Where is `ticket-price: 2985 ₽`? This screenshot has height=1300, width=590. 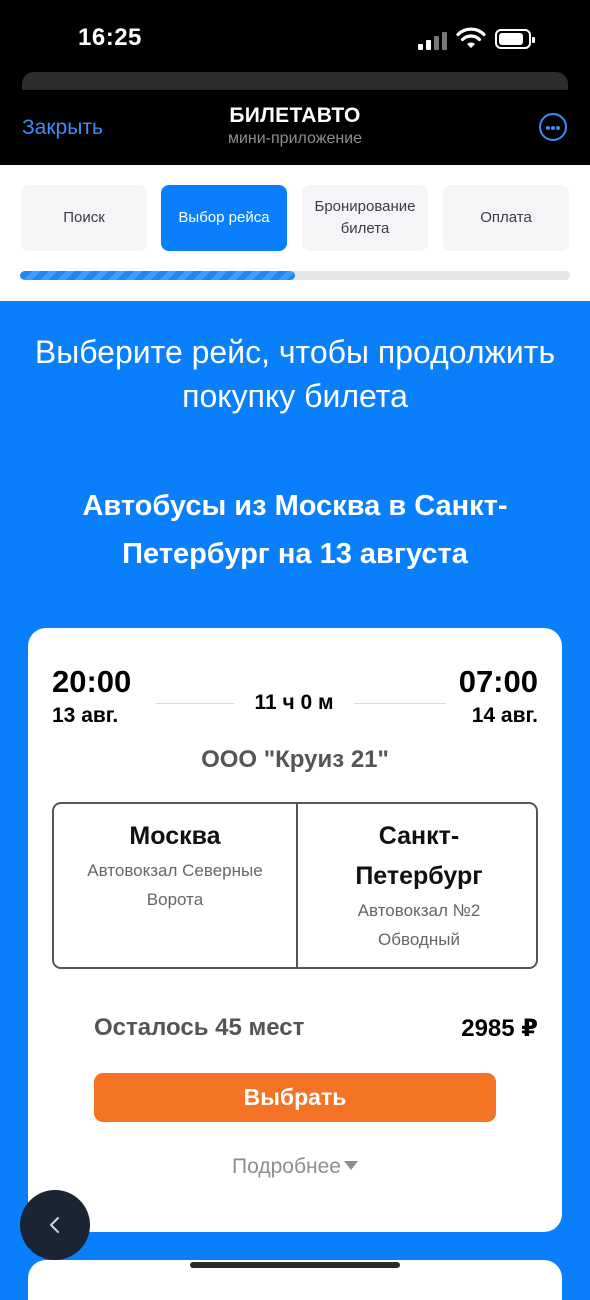
ticket-price: 2985 ₽ is located at coordinates (499, 1028).